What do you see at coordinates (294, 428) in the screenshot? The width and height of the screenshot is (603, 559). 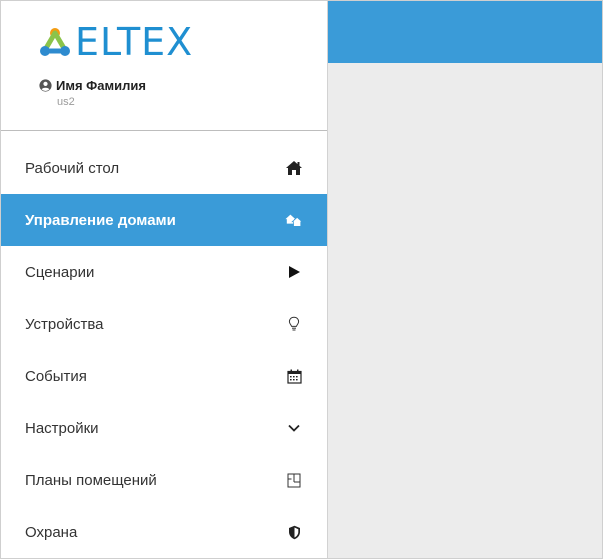 I see `chevron-down-icon` at bounding box center [294, 428].